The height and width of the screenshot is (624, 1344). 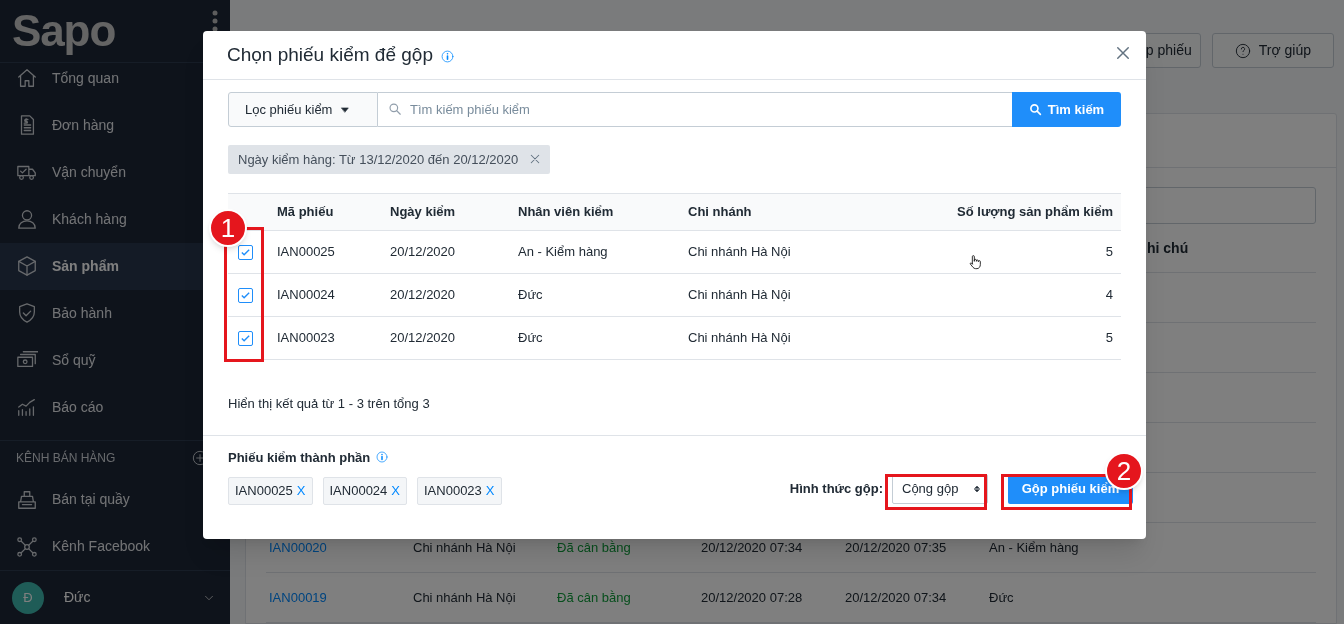 I want to click on chip-label: IAN00023, so click(x=453, y=491).